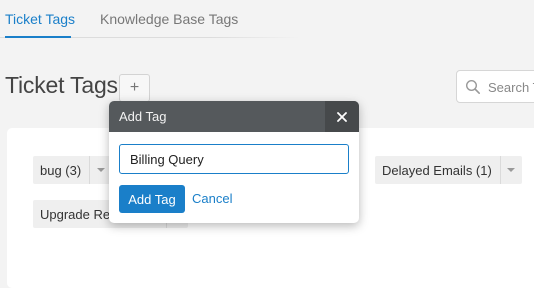  Describe the element at coordinates (267, 20) in the screenshot. I see `tag-tabs: Ticket Tags Knowledge Base Tags` at that location.